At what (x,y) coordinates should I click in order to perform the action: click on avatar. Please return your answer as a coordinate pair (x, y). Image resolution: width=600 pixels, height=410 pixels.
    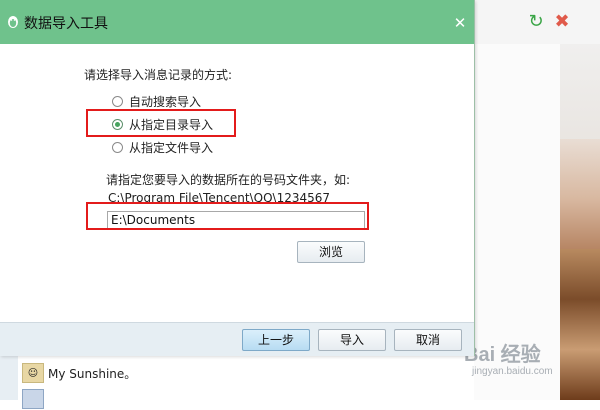
    Looking at the image, I should click on (33, 399).